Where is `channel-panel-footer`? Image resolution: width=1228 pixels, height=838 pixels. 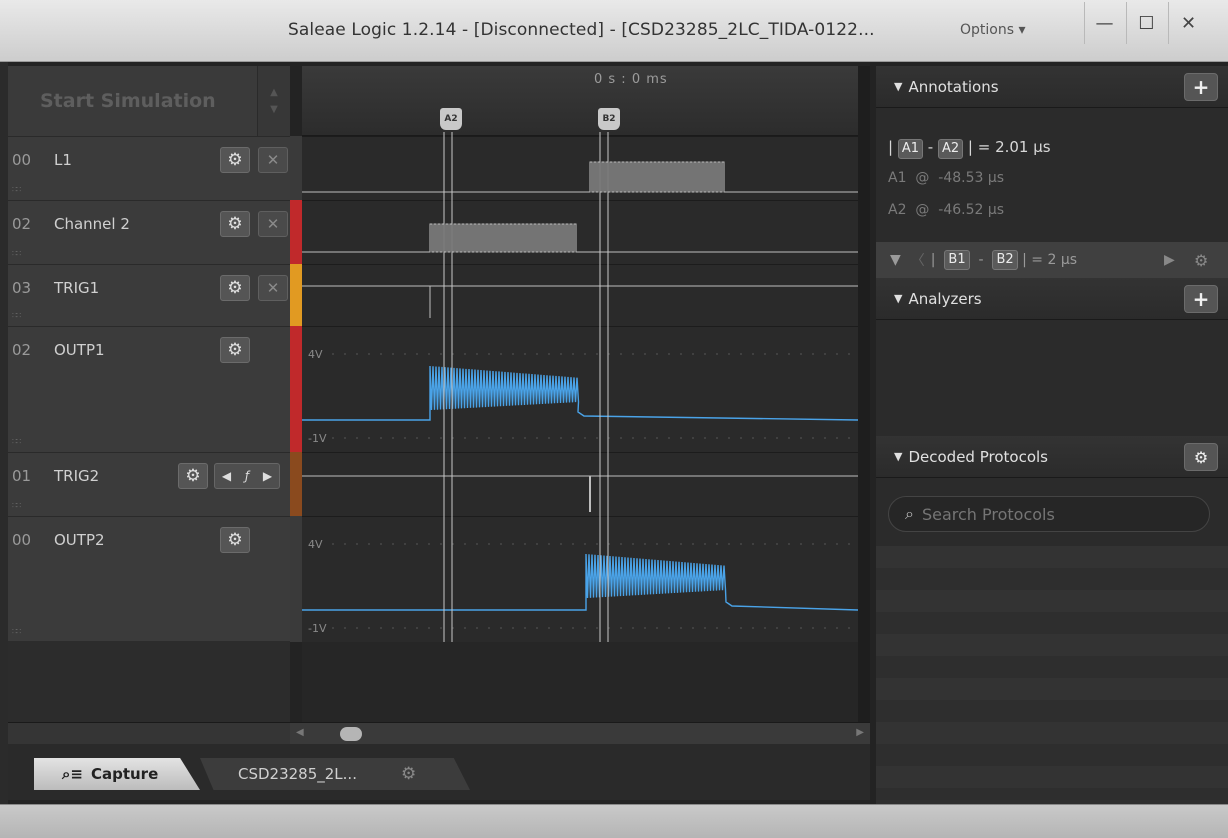
channel-panel-footer is located at coordinates (149, 733).